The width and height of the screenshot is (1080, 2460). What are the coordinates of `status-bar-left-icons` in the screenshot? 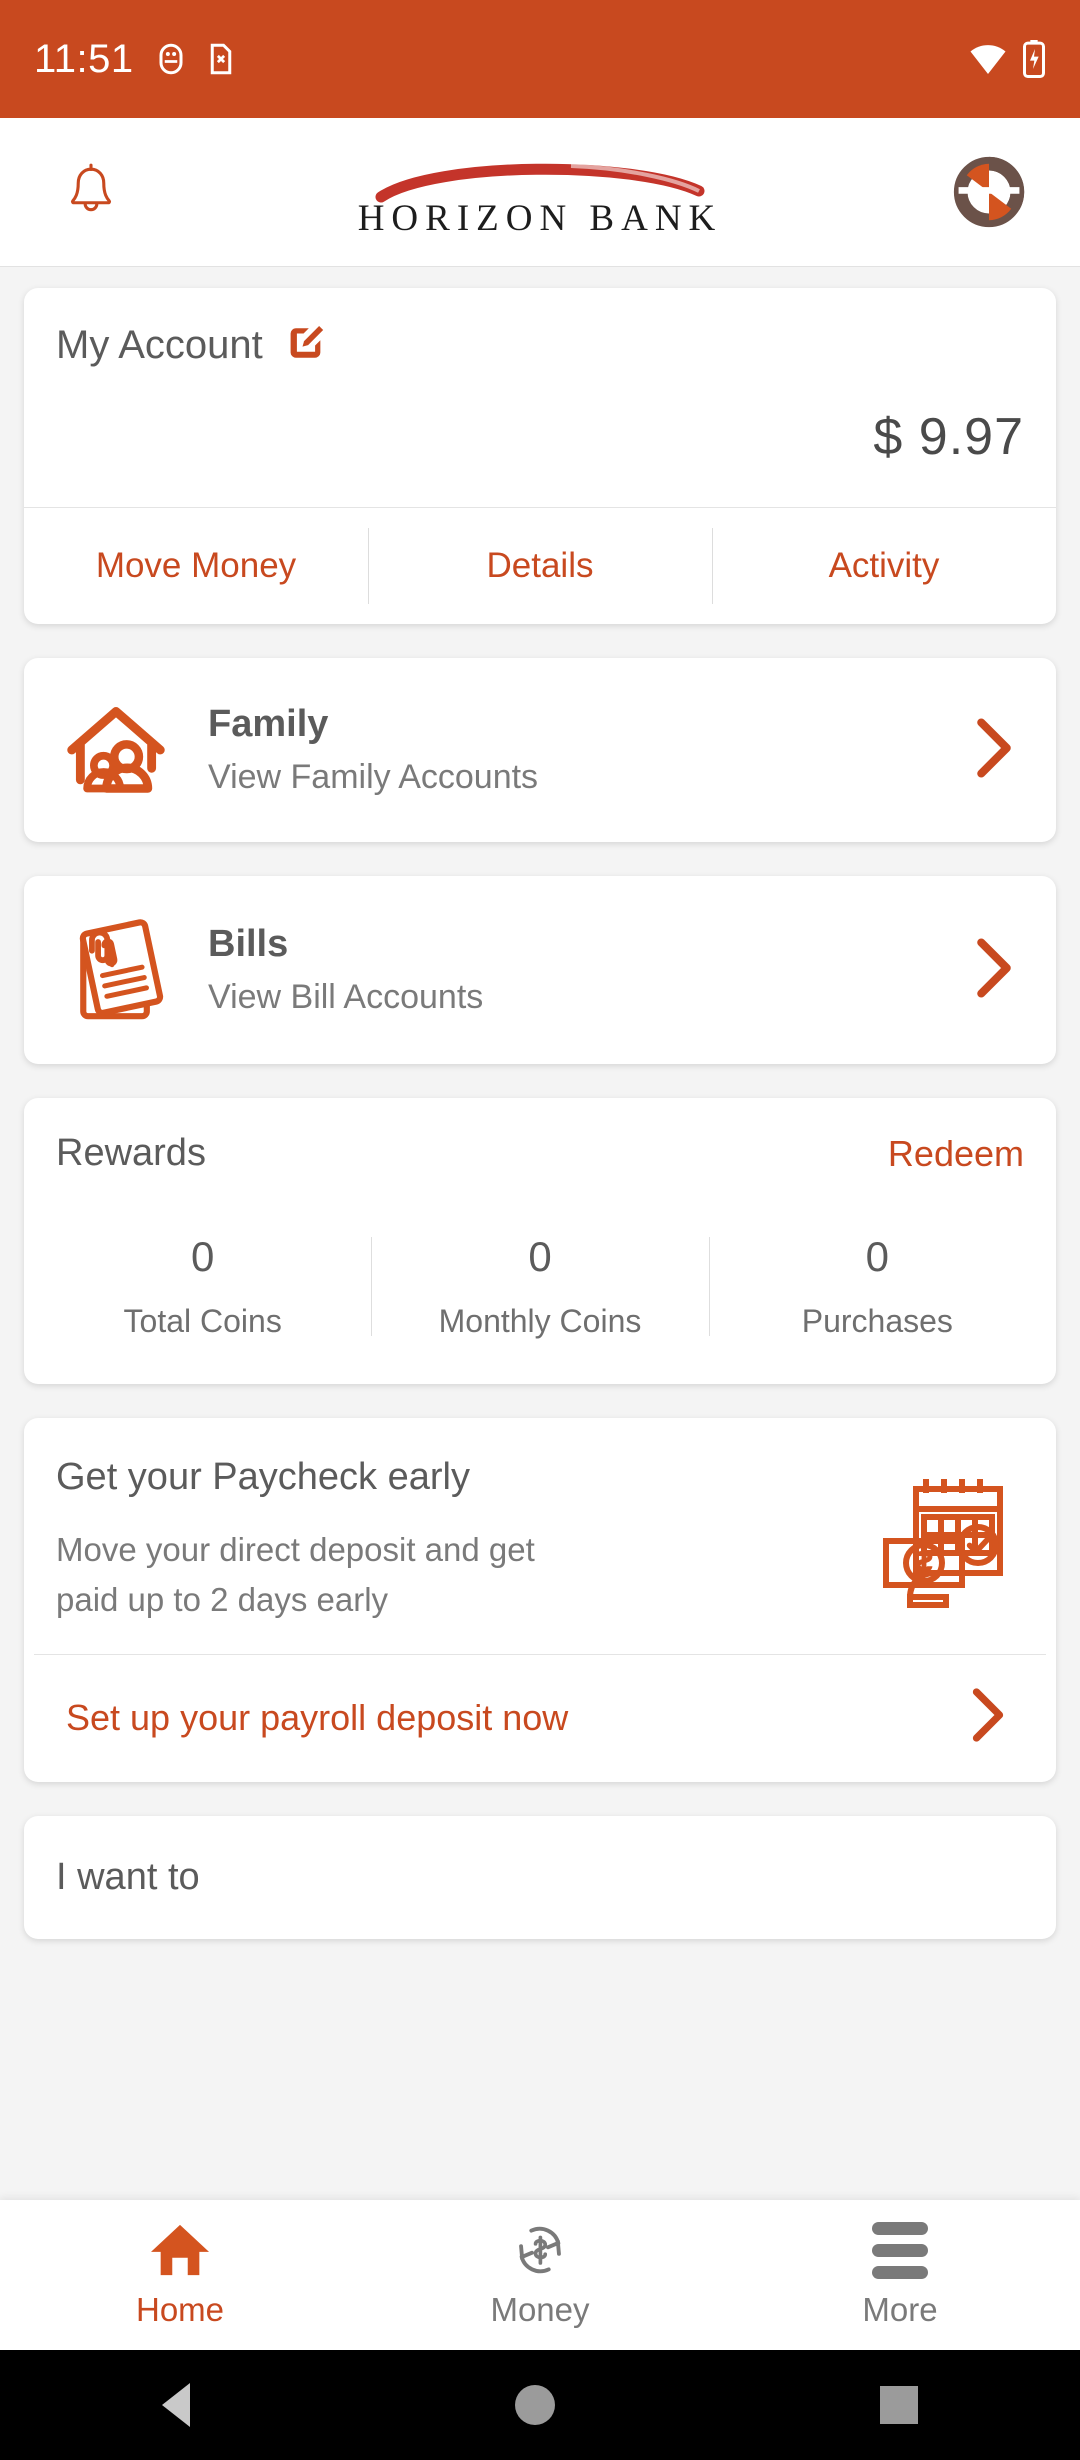 It's located at (196, 59).